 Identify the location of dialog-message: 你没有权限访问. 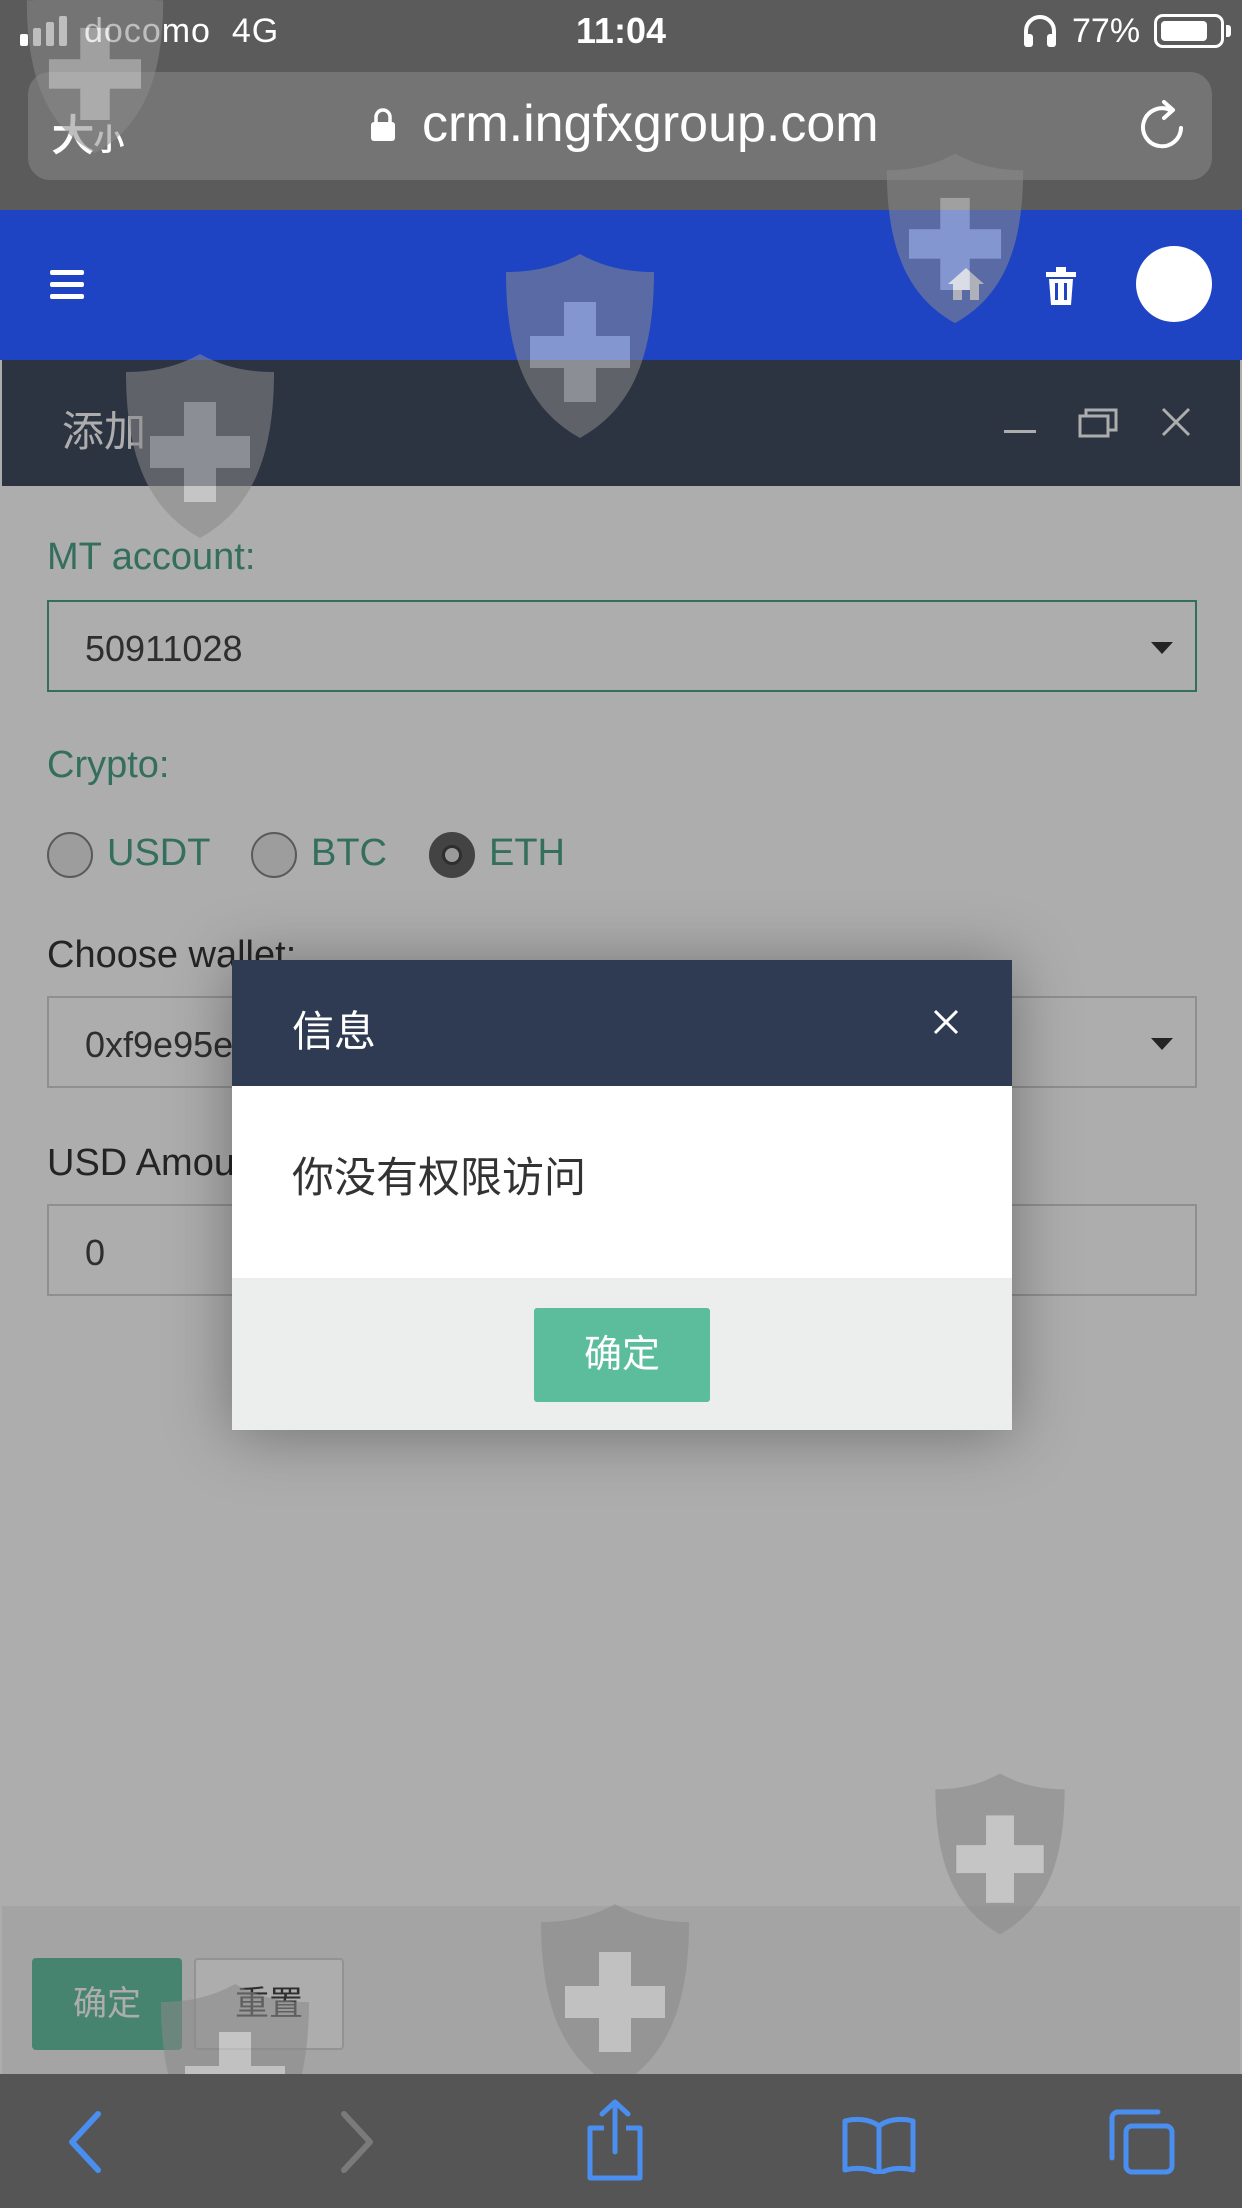
(439, 1177).